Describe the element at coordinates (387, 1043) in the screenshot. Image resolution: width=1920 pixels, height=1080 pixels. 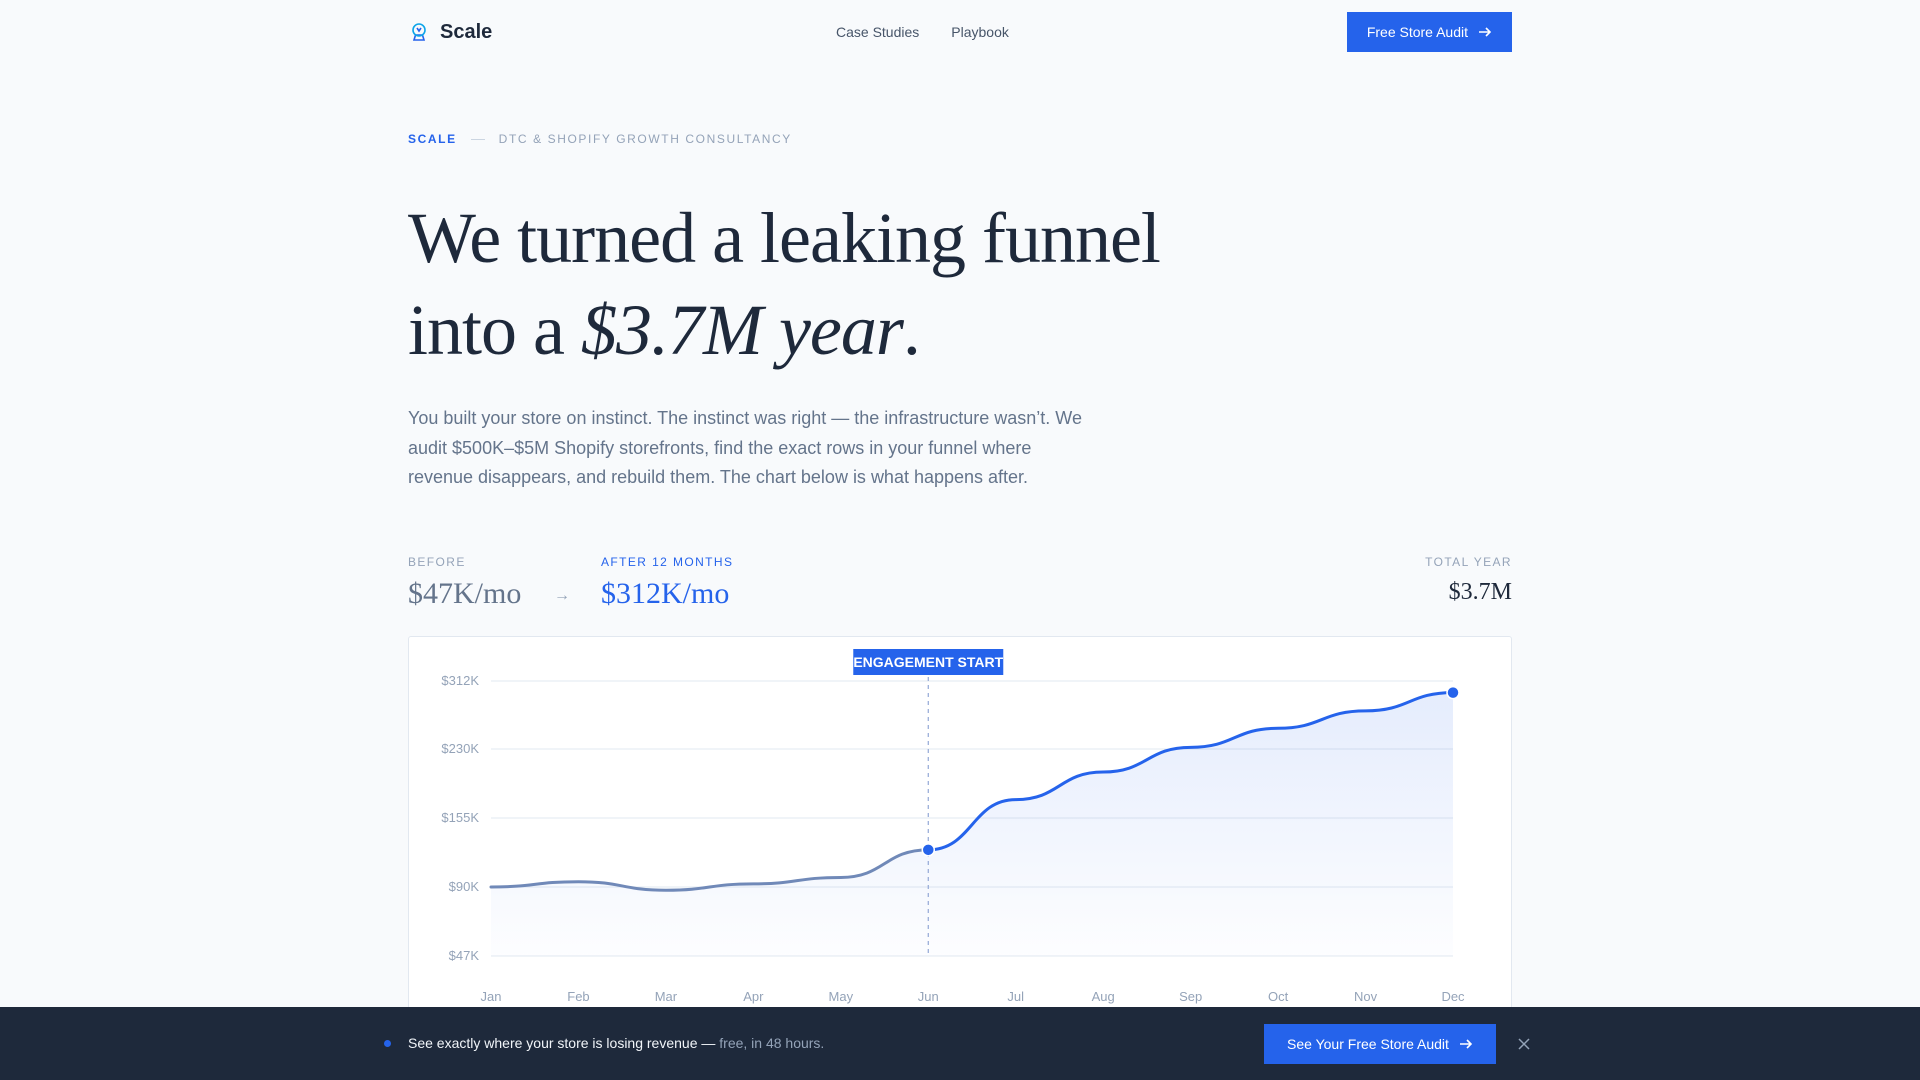
I see `status-dot` at that location.